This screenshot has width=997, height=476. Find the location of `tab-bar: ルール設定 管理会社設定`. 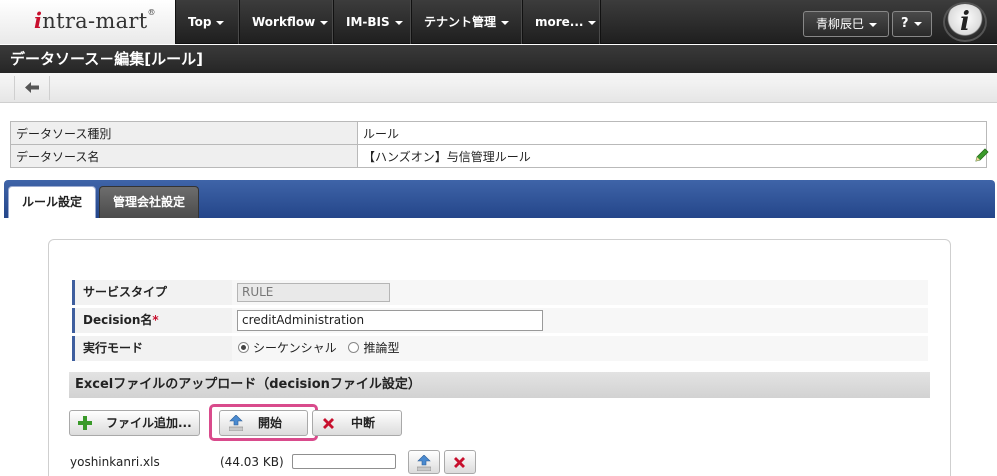

tab-bar: ルール設定 管理会社設定 is located at coordinates (499, 199).